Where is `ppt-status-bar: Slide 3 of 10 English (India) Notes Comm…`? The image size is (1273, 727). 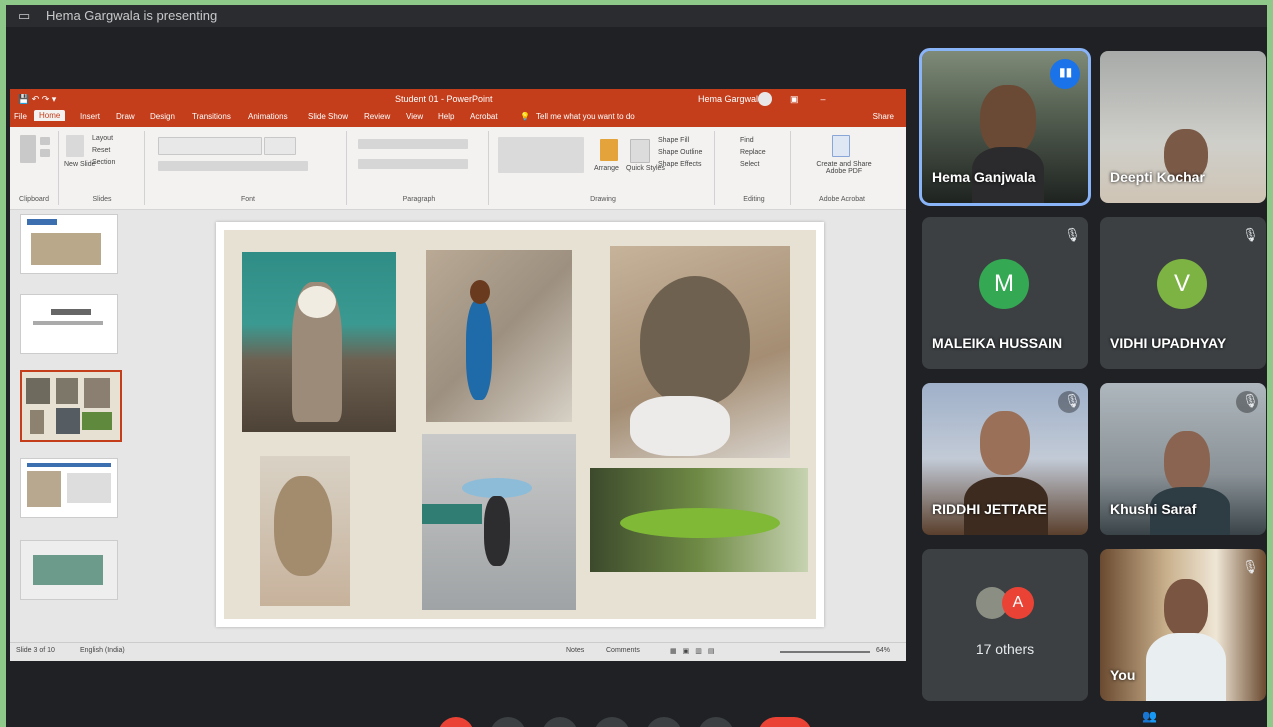
ppt-status-bar: Slide 3 of 10 English (India) Notes Comm… is located at coordinates (458, 651).